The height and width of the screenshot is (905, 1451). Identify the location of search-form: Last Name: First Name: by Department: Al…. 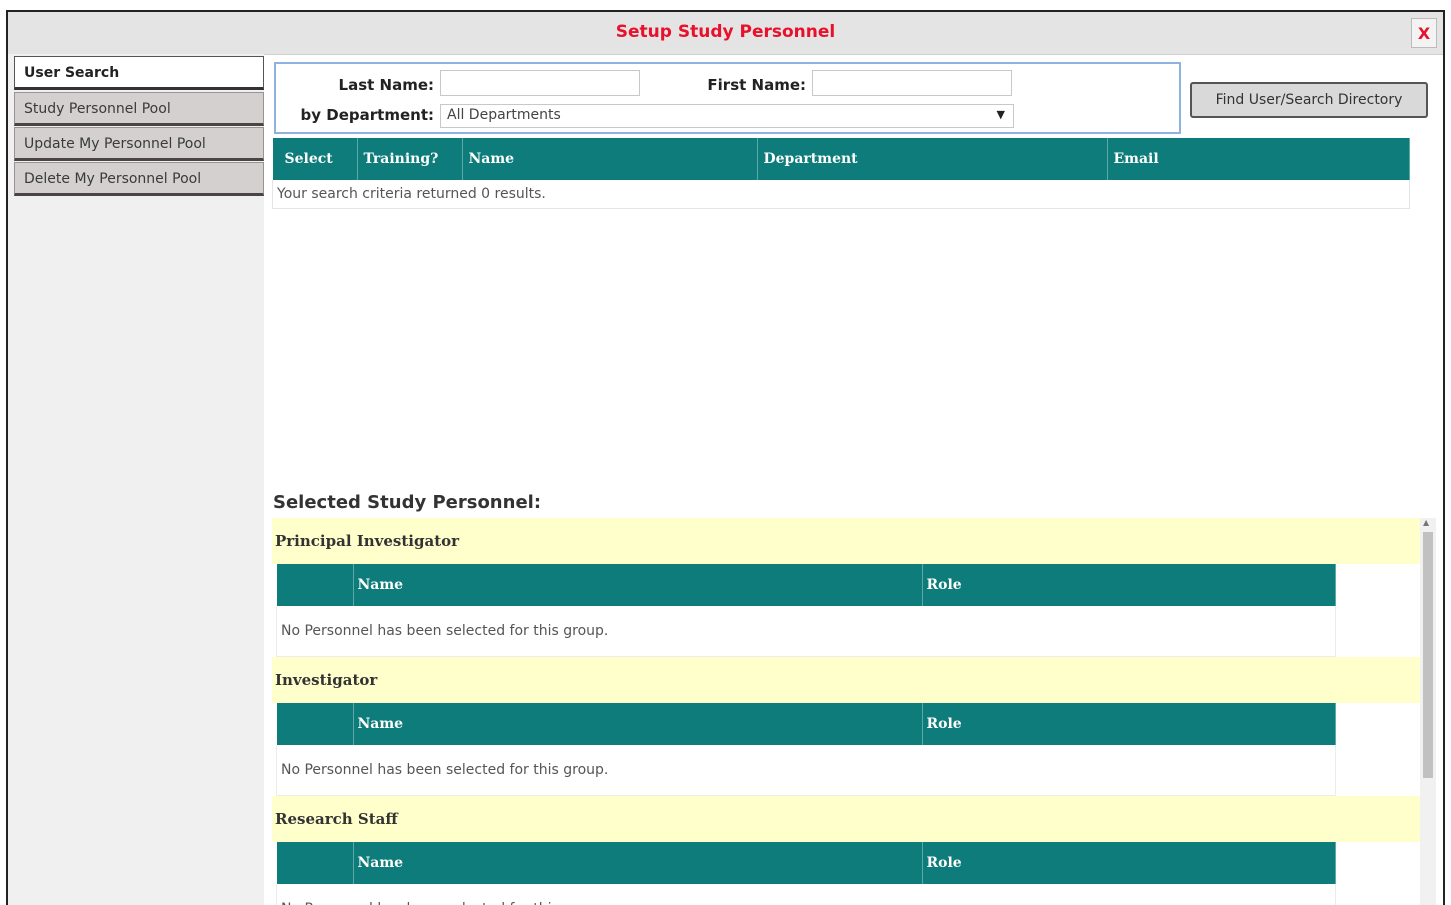
(727, 98).